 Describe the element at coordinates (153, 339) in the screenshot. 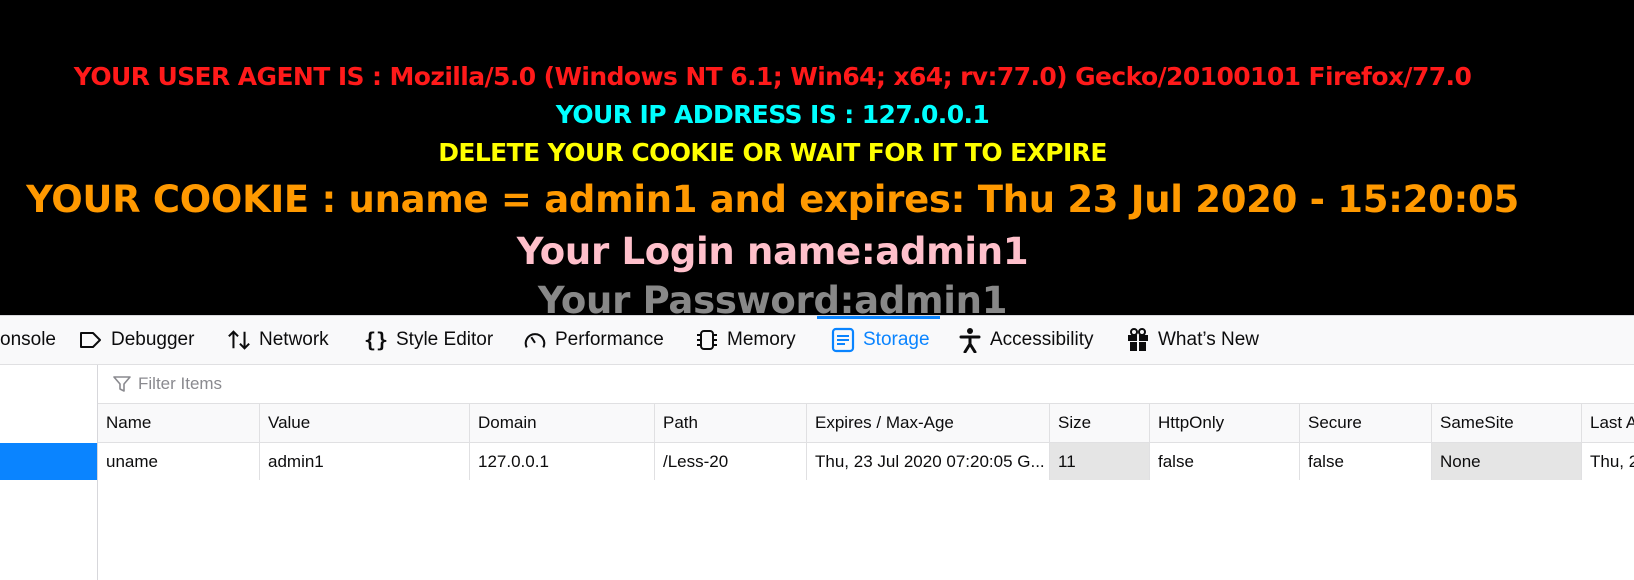

I see `tab-label: Debugger` at that location.